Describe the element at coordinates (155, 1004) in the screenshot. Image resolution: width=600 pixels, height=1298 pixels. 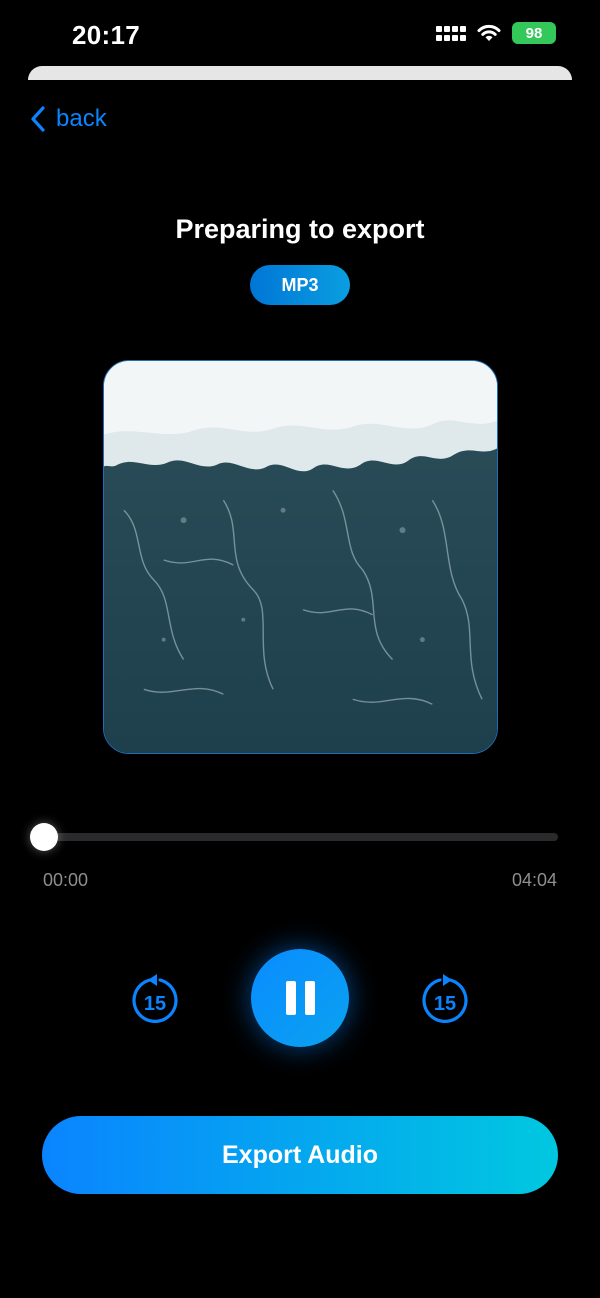
I see `skip-back-seconds: 15` at that location.